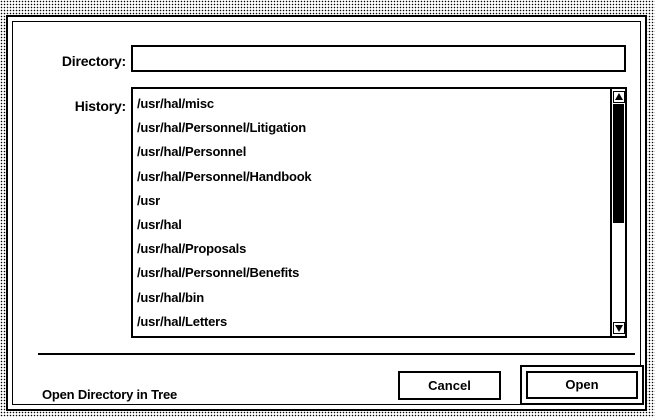  What do you see at coordinates (378, 58) in the screenshot?
I see `directory-input` at bounding box center [378, 58].